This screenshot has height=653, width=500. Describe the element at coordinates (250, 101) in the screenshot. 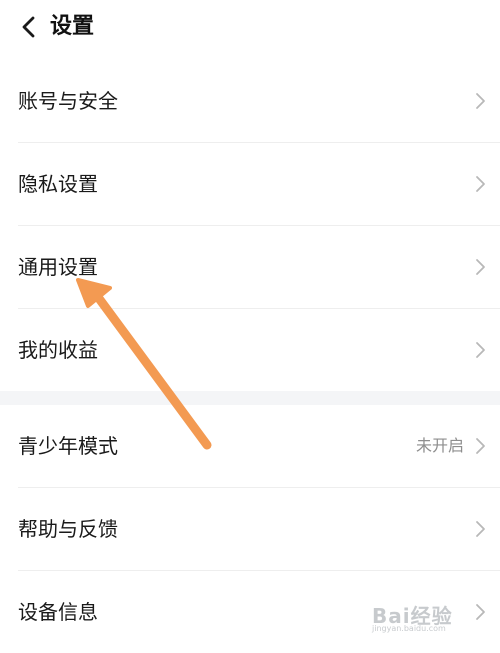

I see `settings-item-account-security: 账号与安全` at that location.